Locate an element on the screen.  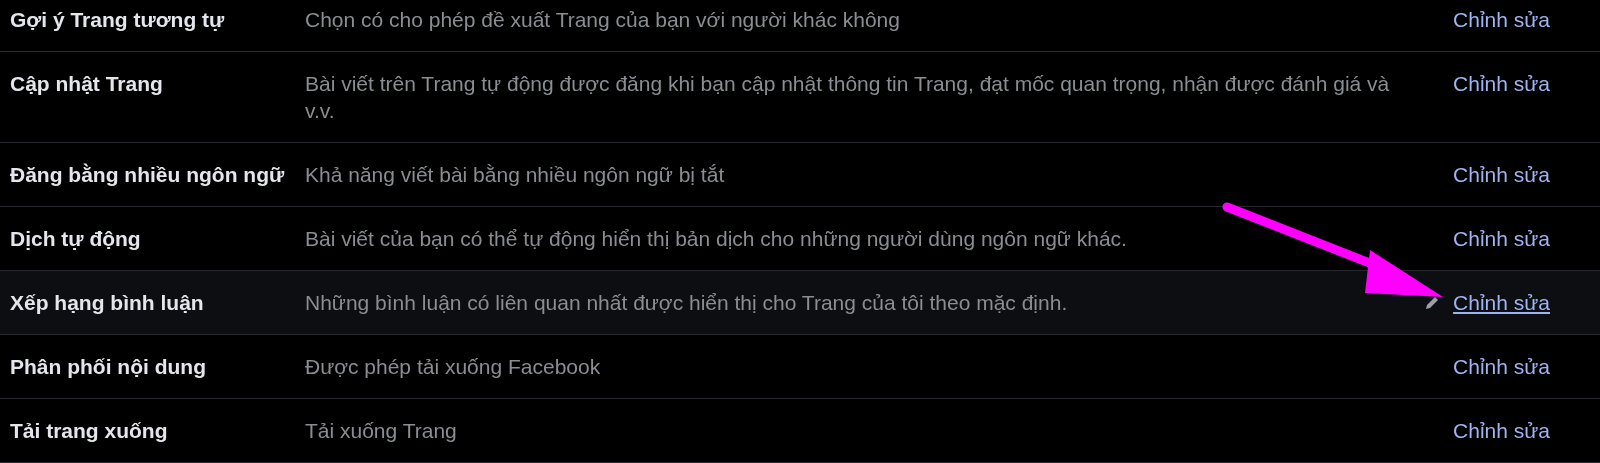
setting-label: Đăng bằng nhiều ngôn ngữ is located at coordinates (148, 175).